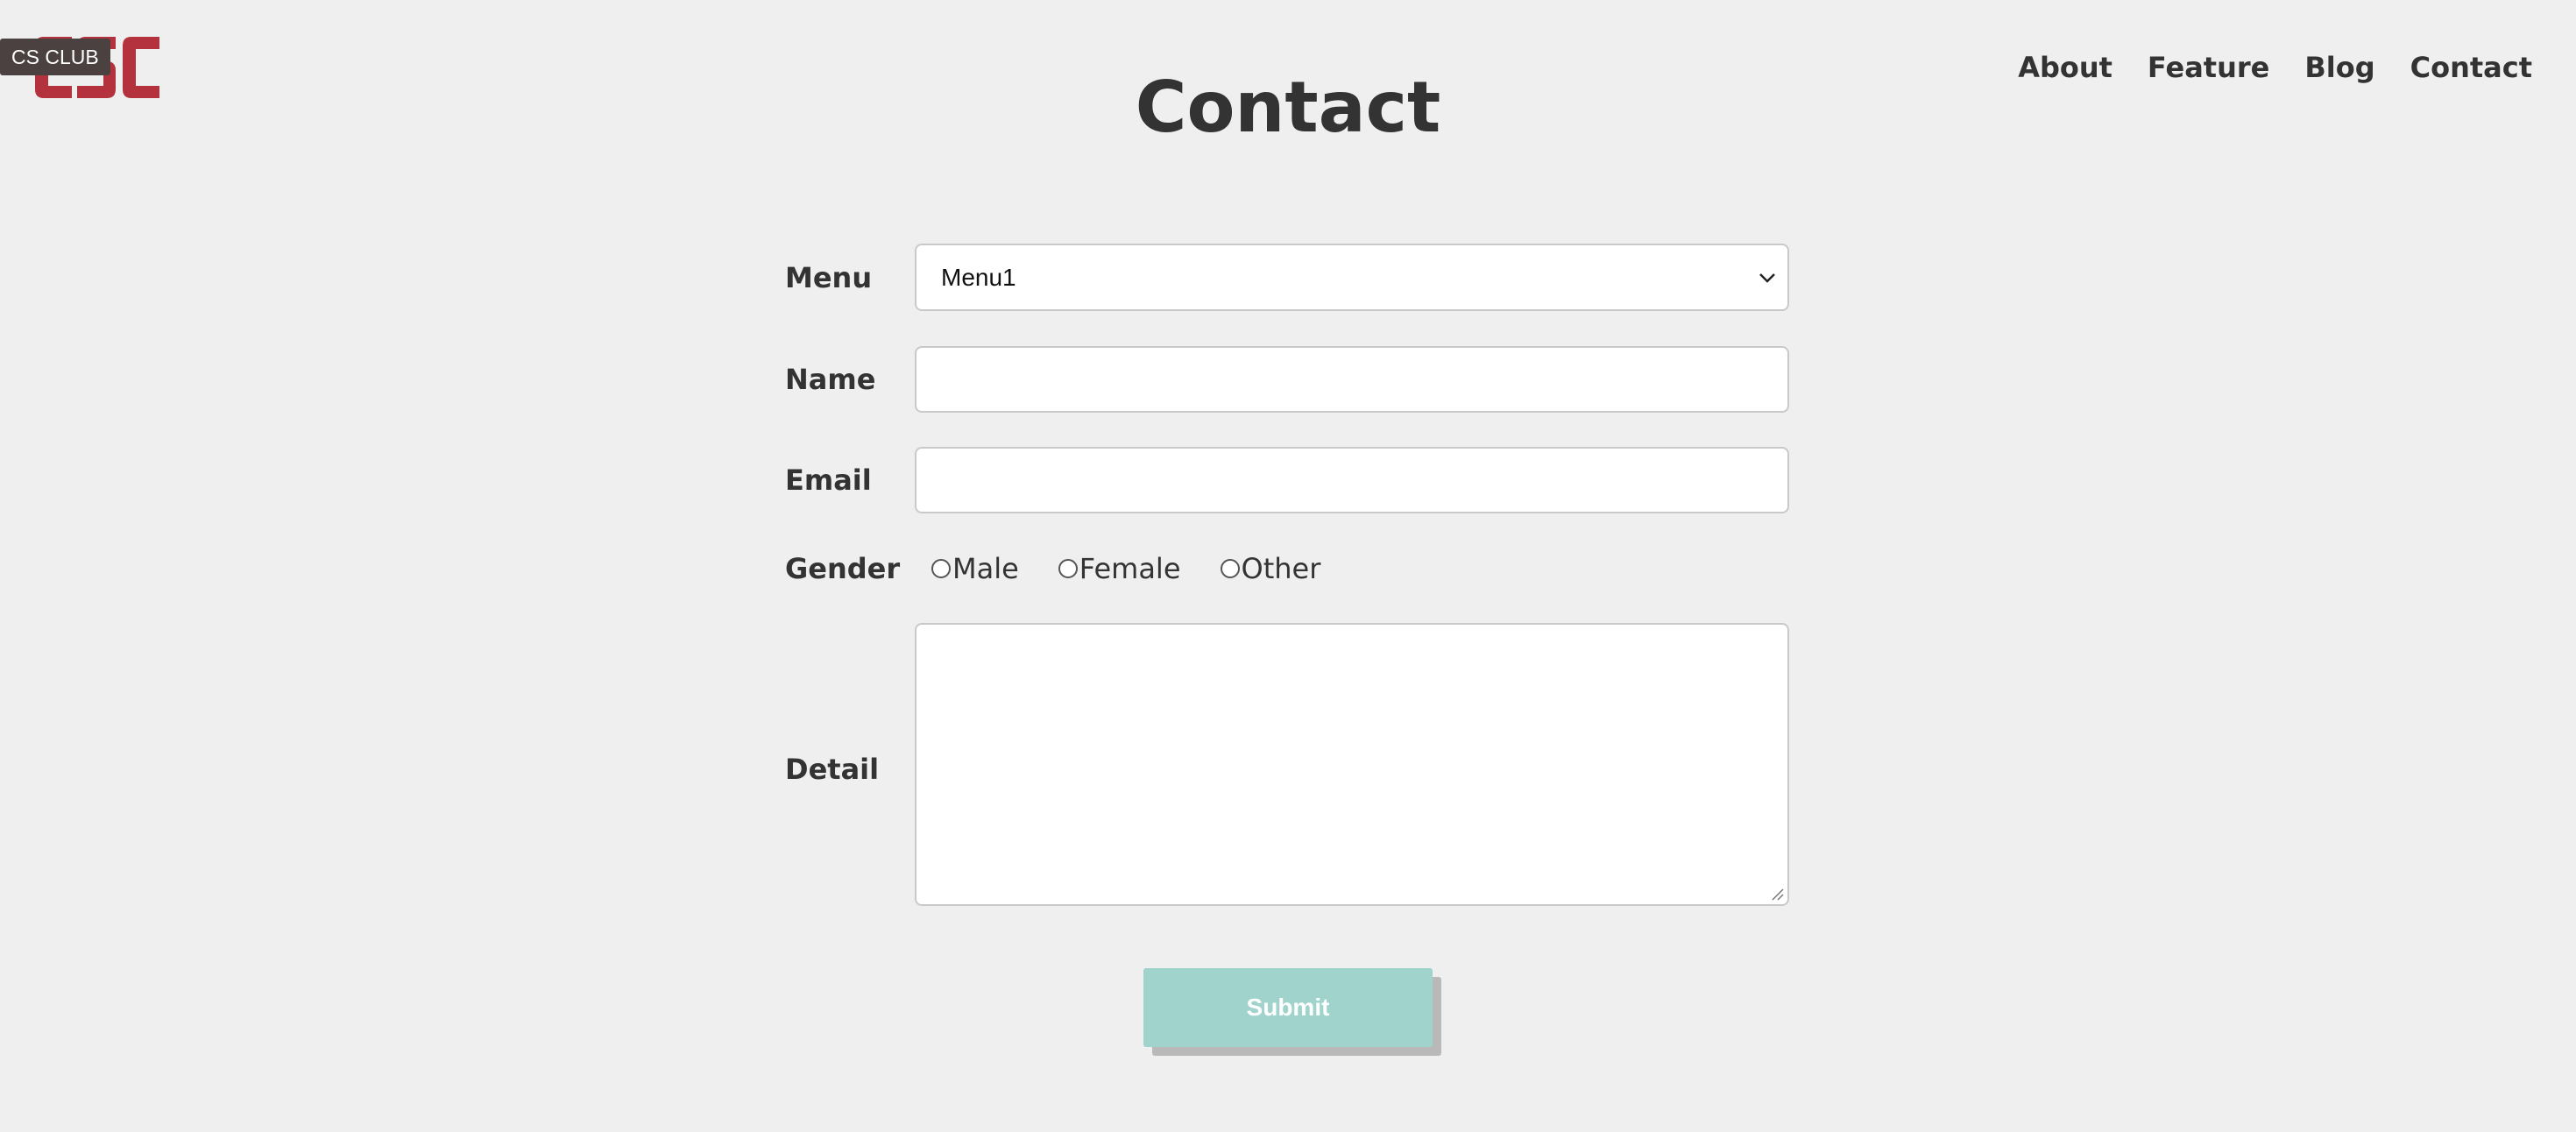 The image size is (2576, 1132). I want to click on name-label: Name, so click(830, 379).